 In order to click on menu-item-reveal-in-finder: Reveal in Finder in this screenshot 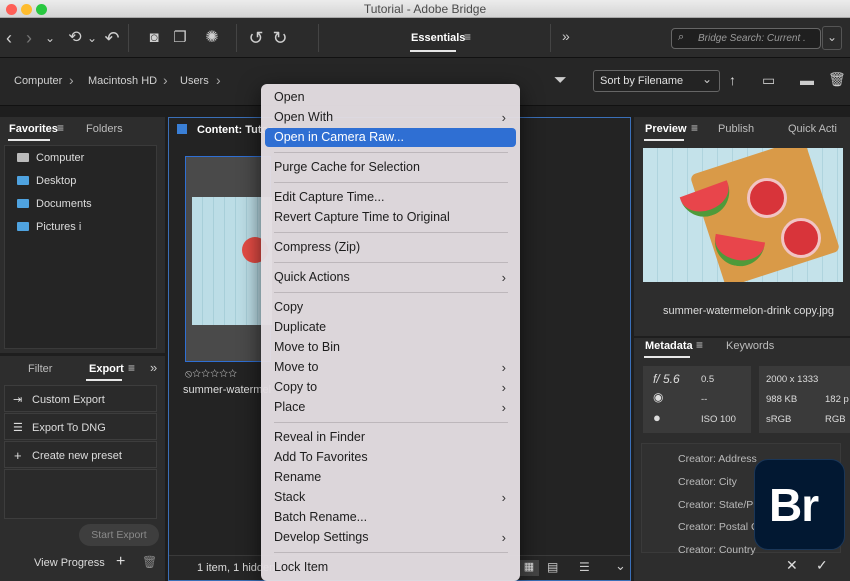, I will do `click(390, 437)`.